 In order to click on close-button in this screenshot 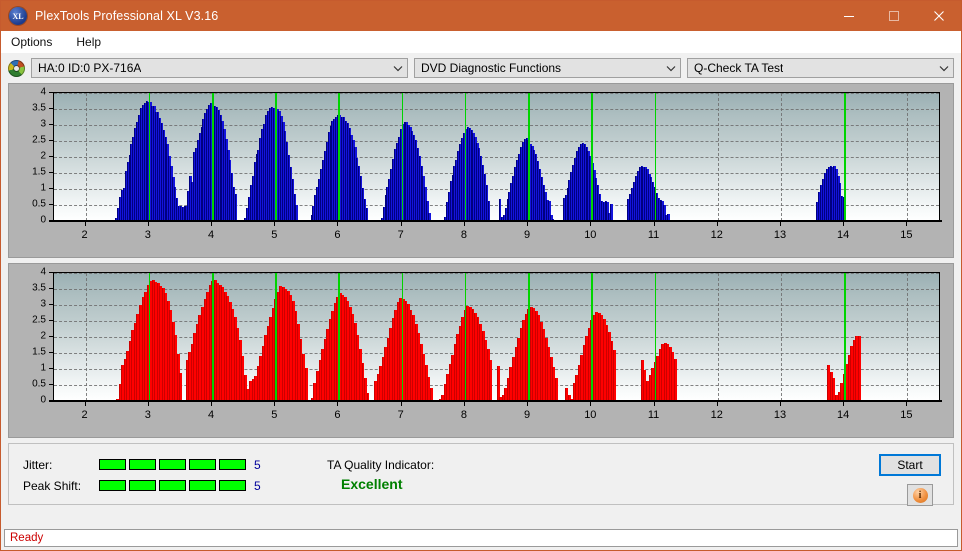, I will do `click(938, 16)`.